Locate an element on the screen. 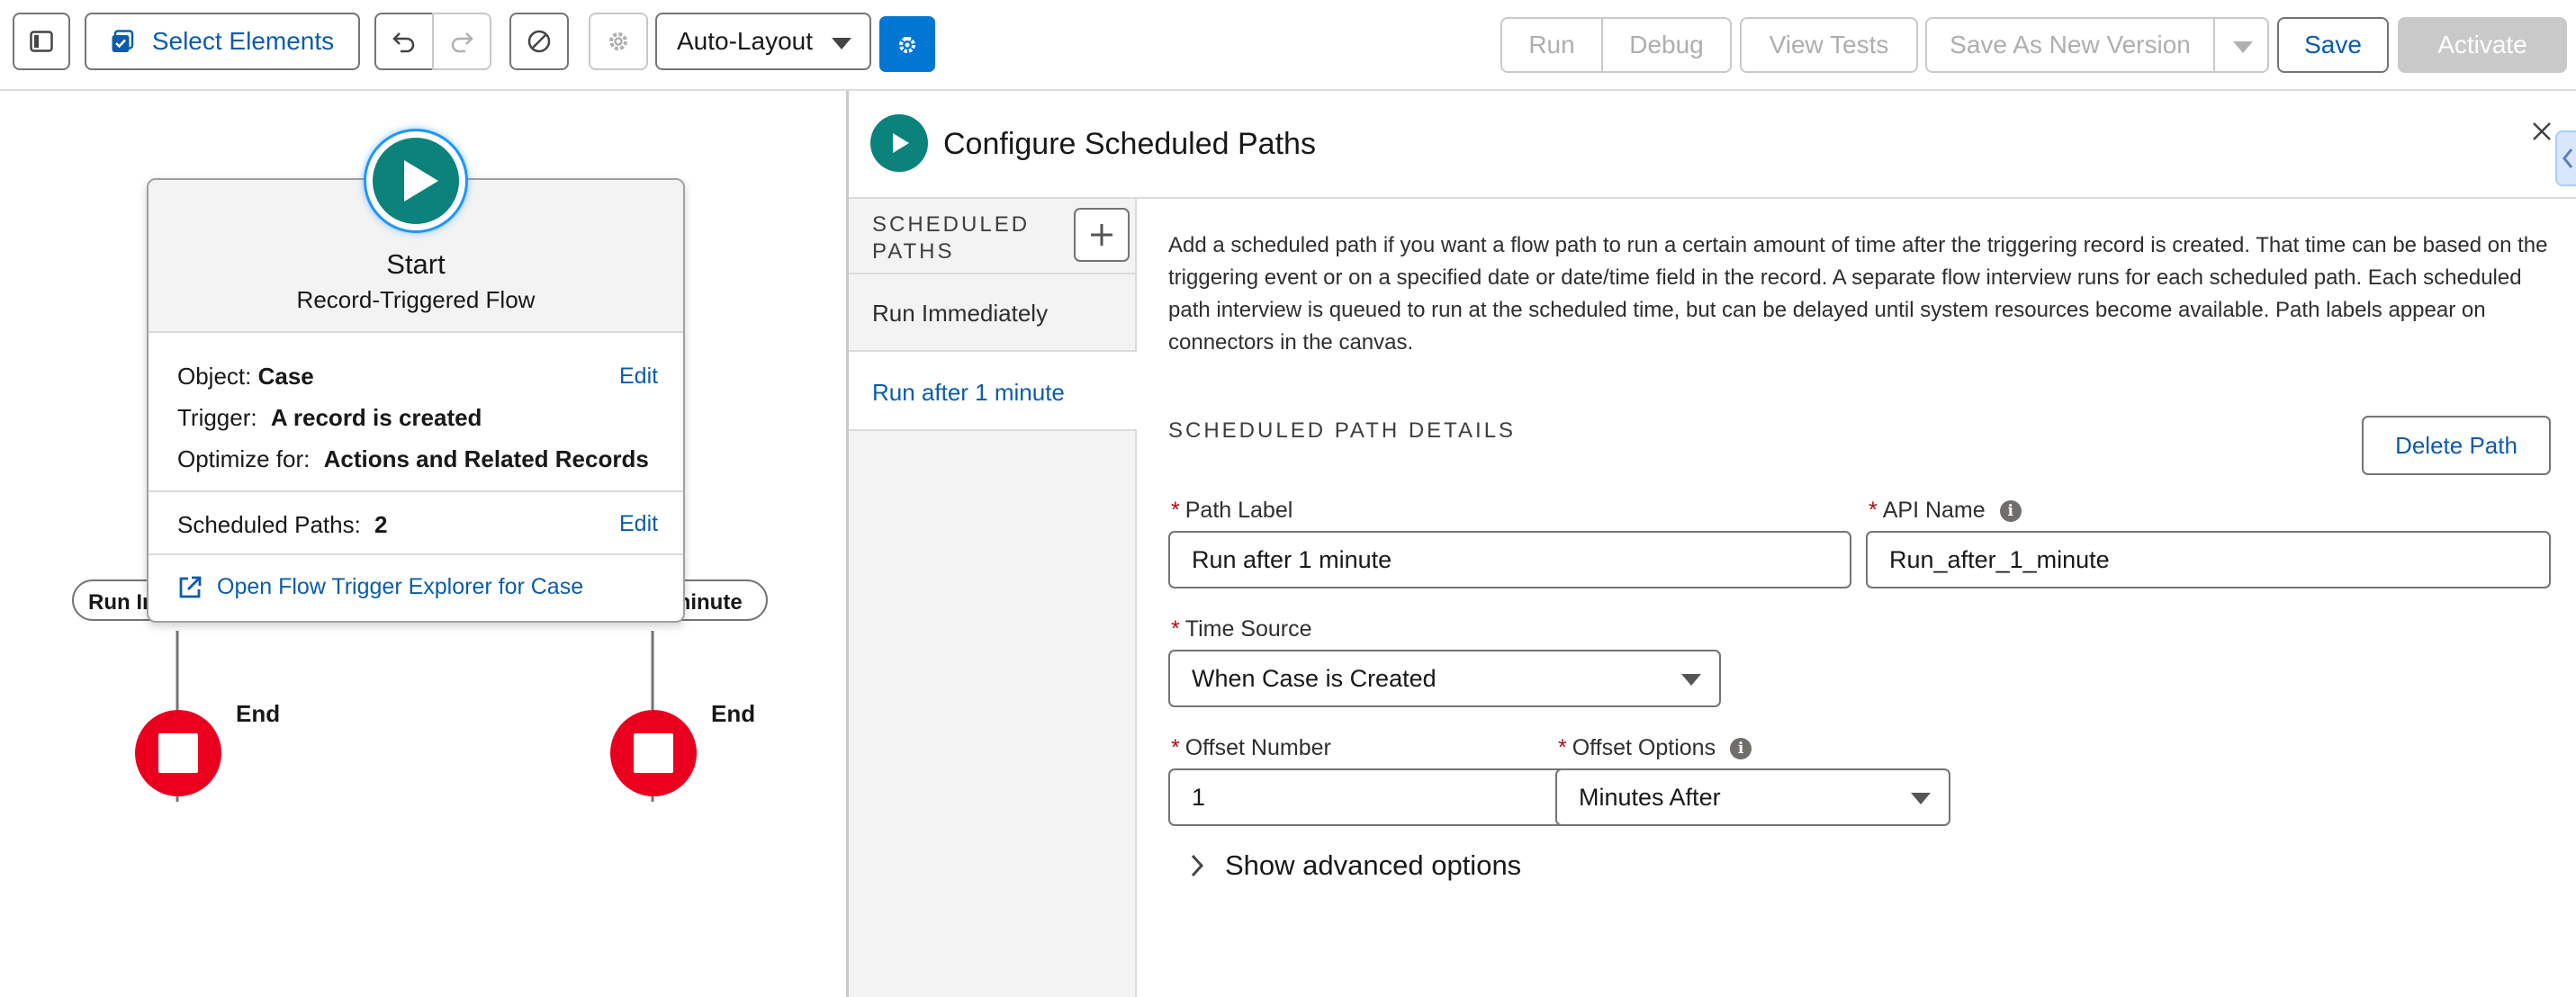 The height and width of the screenshot is (997, 2576). external-link-icon is located at coordinates (190, 587).